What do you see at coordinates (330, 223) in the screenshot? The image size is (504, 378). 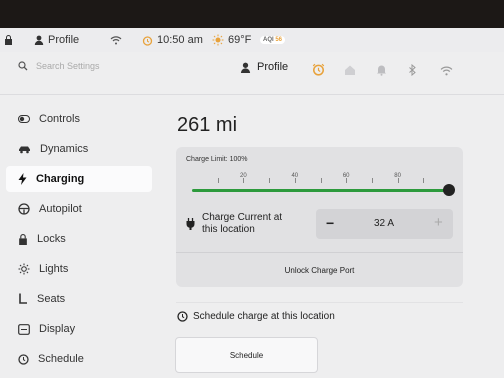 I see `decrease-current-button: −` at bounding box center [330, 223].